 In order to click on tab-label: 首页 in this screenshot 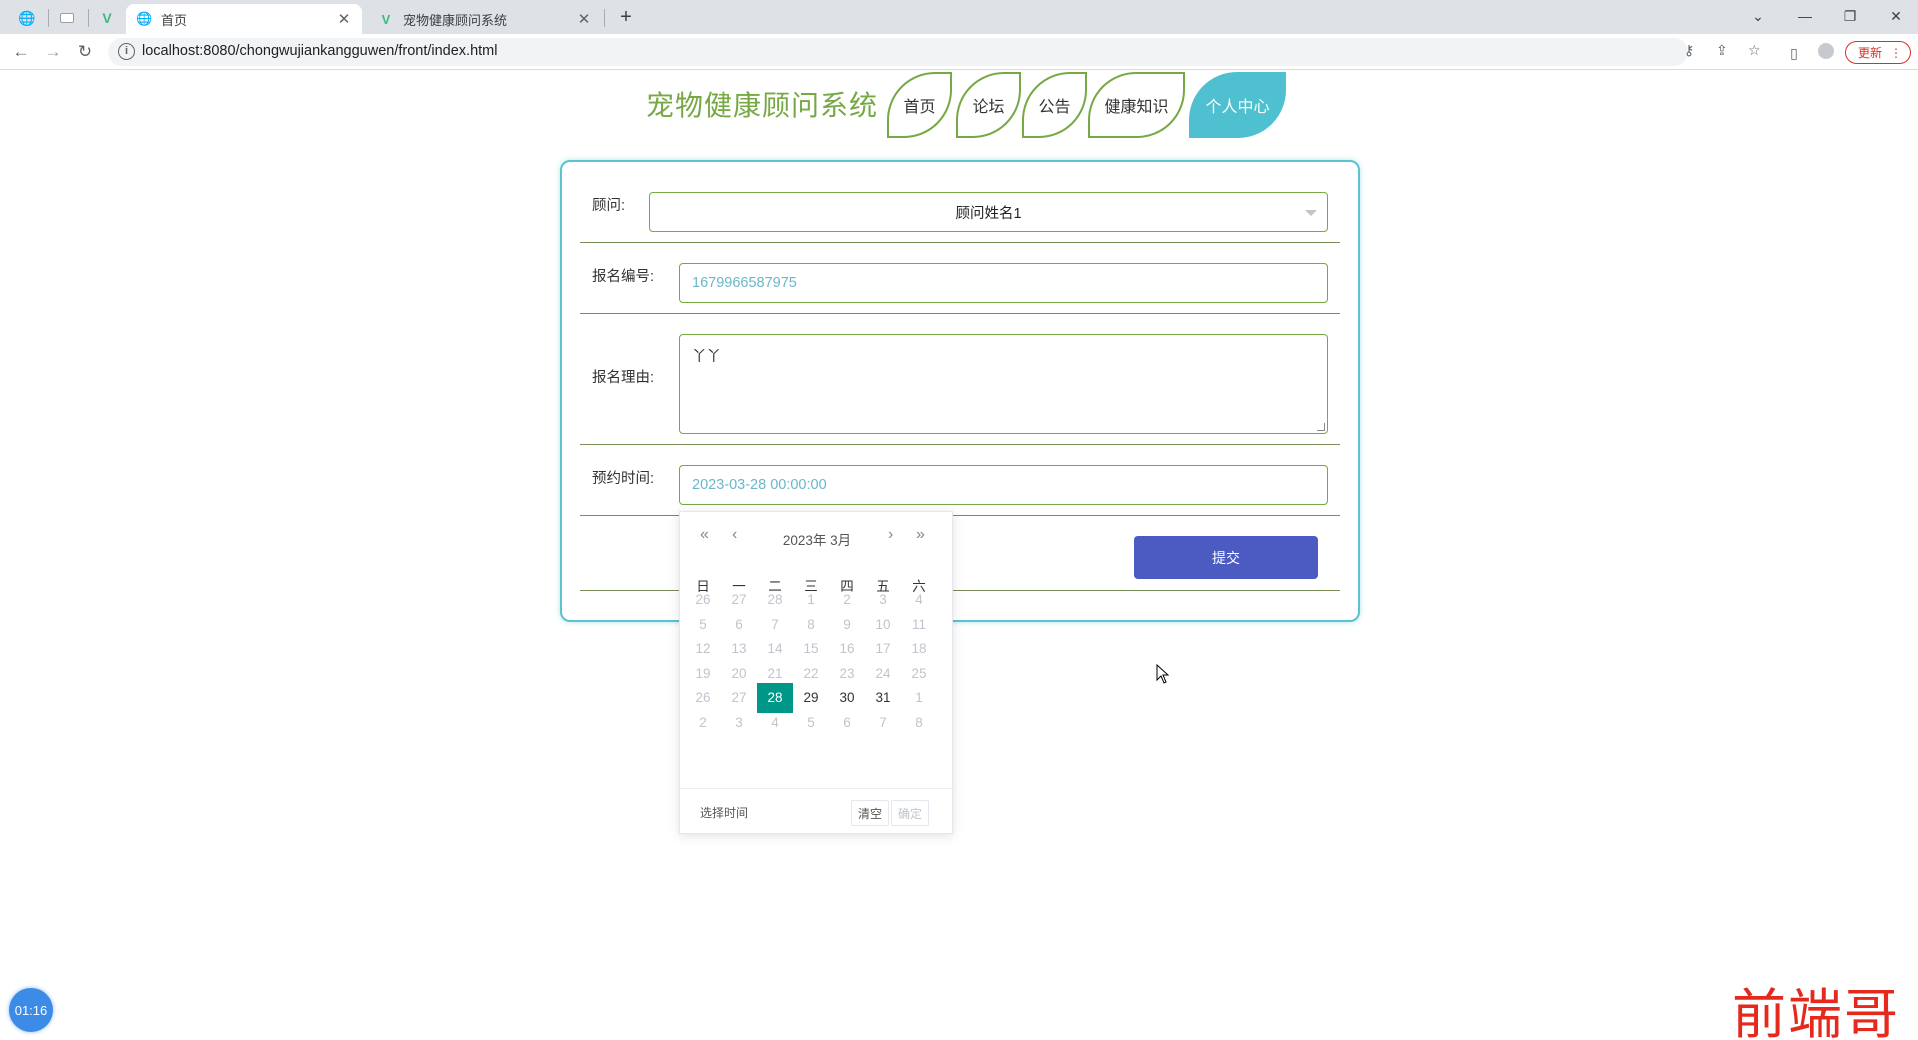, I will do `click(174, 20)`.